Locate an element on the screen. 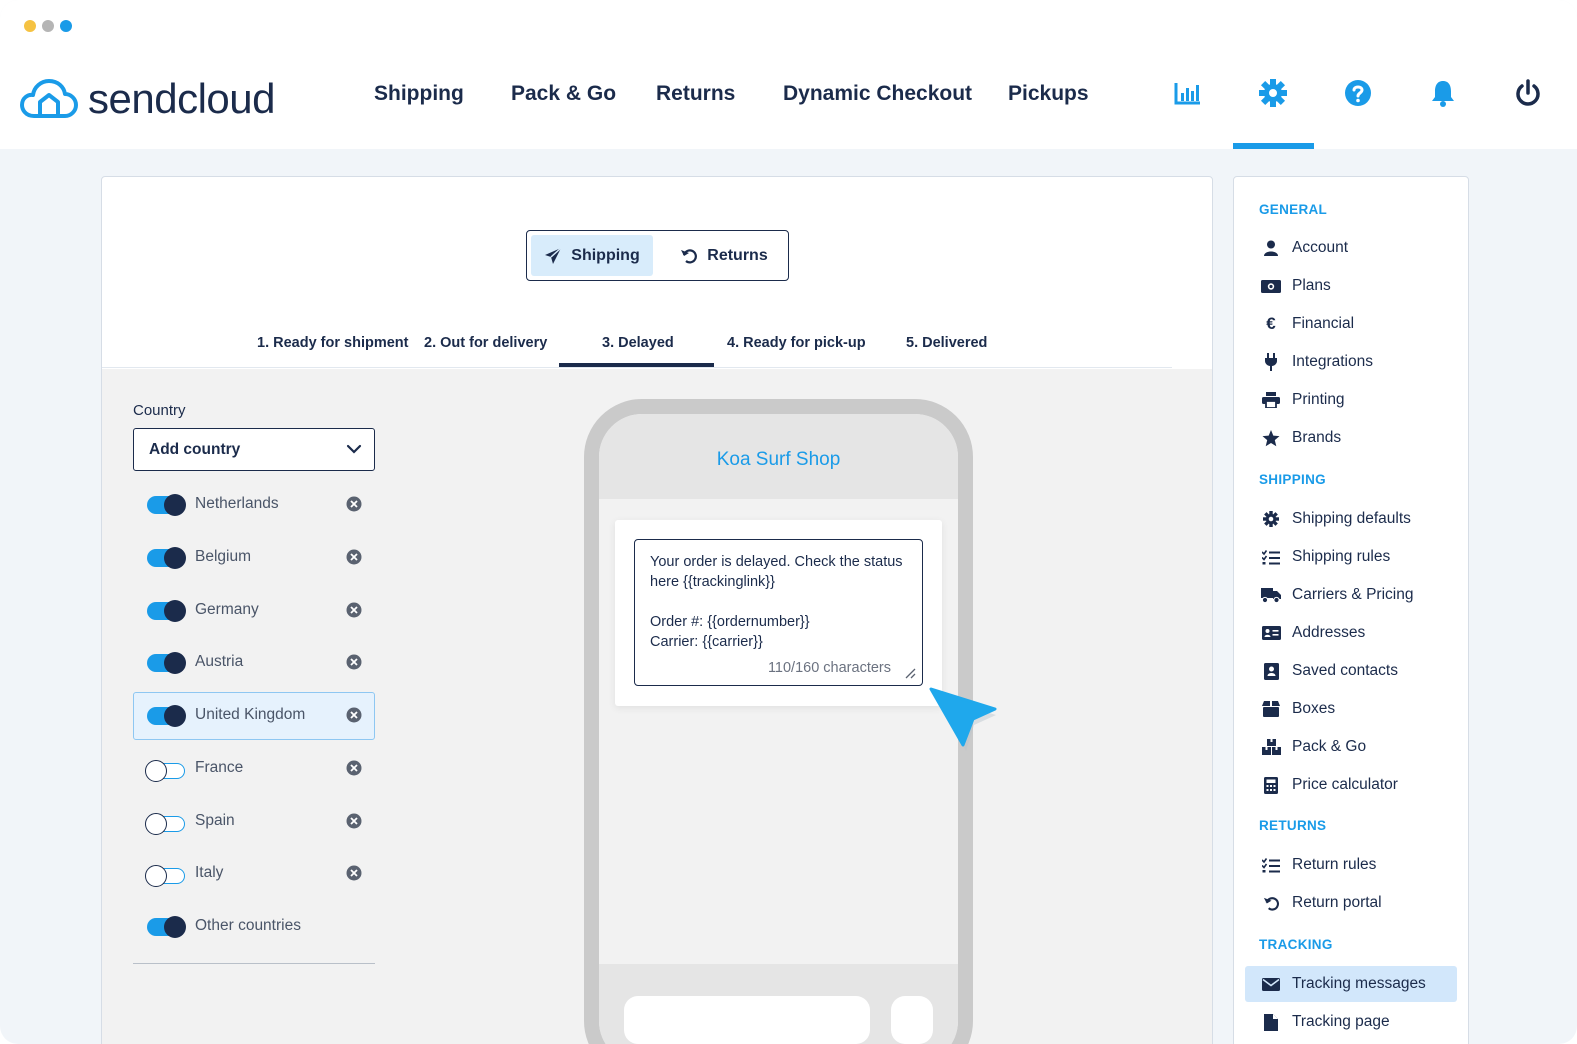  sidebar-item-label: Account is located at coordinates (1320, 247).